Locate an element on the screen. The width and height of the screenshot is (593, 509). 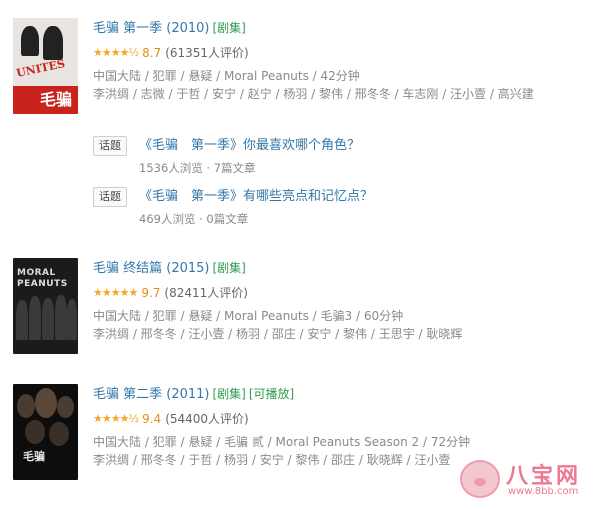
rating: ★★★★½ 9.4 (54400人评价) is located at coordinates (281, 419).